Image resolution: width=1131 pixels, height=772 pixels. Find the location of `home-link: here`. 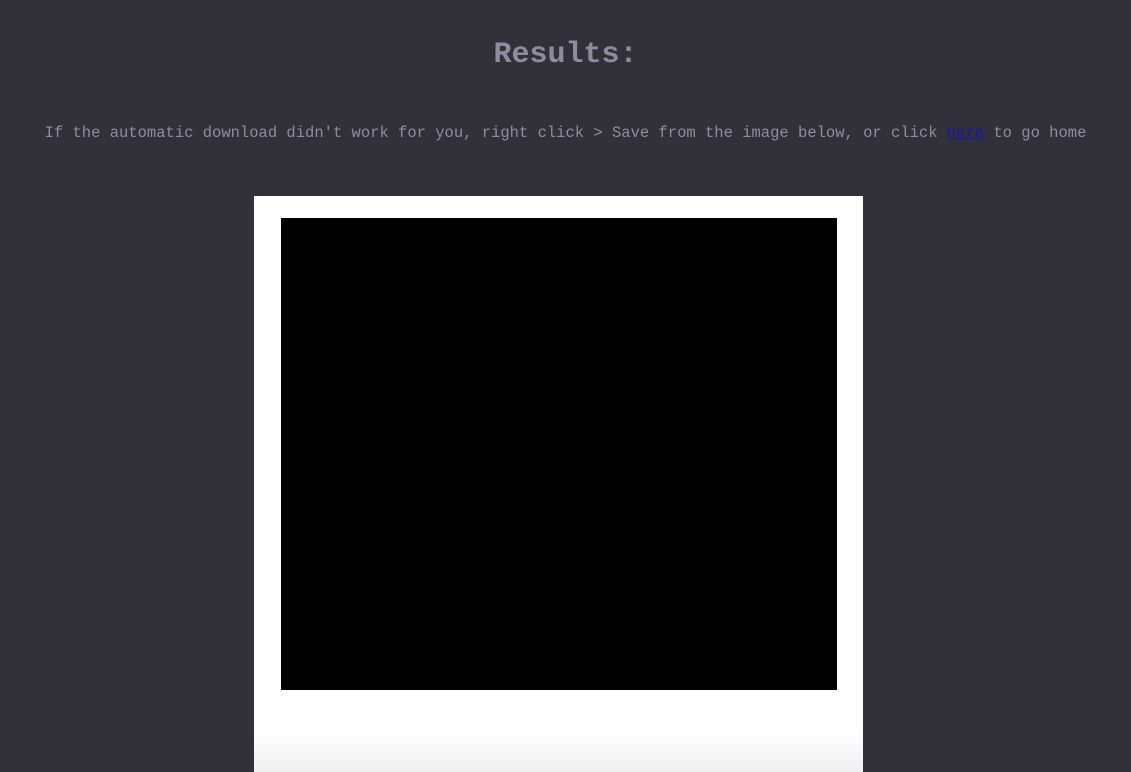

home-link: here is located at coordinates (965, 133).